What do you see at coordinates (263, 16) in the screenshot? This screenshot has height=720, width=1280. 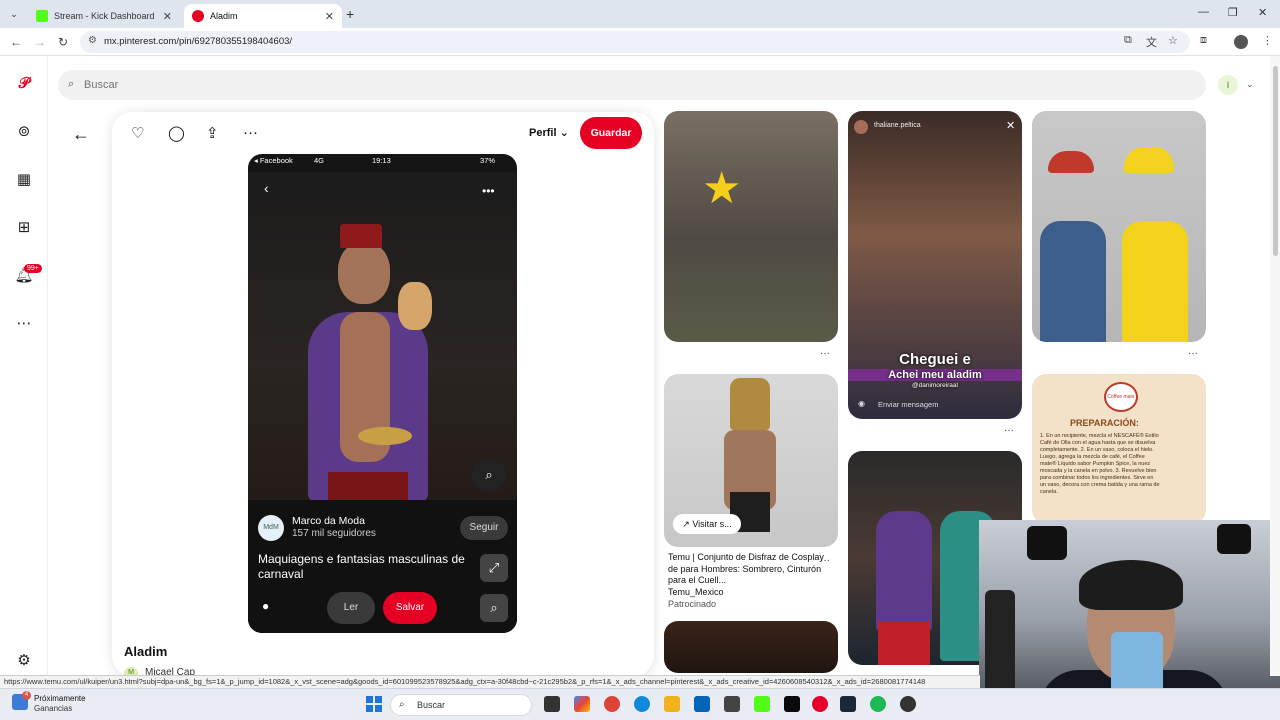 I see `tab-aladim: Aladim ✕` at bounding box center [263, 16].